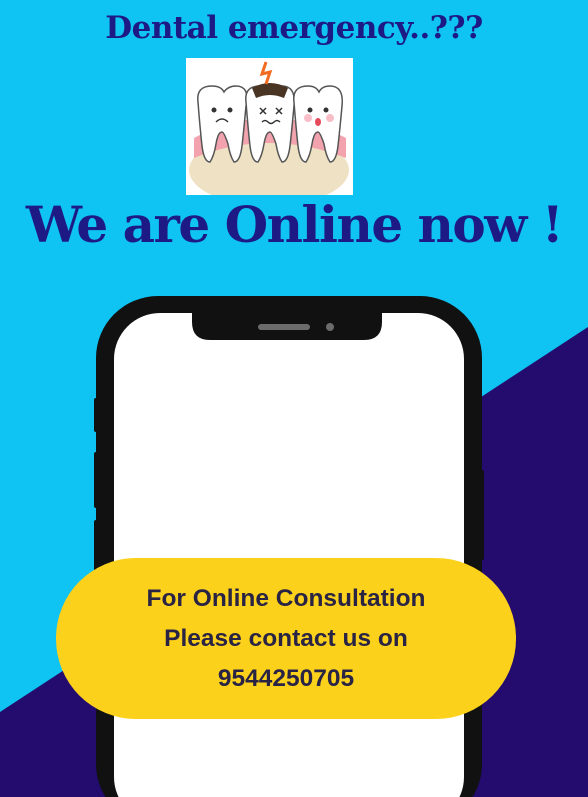 This screenshot has width=588, height=797. What do you see at coordinates (286, 598) in the screenshot?
I see `callout-line-1: For Online Consultation` at bounding box center [286, 598].